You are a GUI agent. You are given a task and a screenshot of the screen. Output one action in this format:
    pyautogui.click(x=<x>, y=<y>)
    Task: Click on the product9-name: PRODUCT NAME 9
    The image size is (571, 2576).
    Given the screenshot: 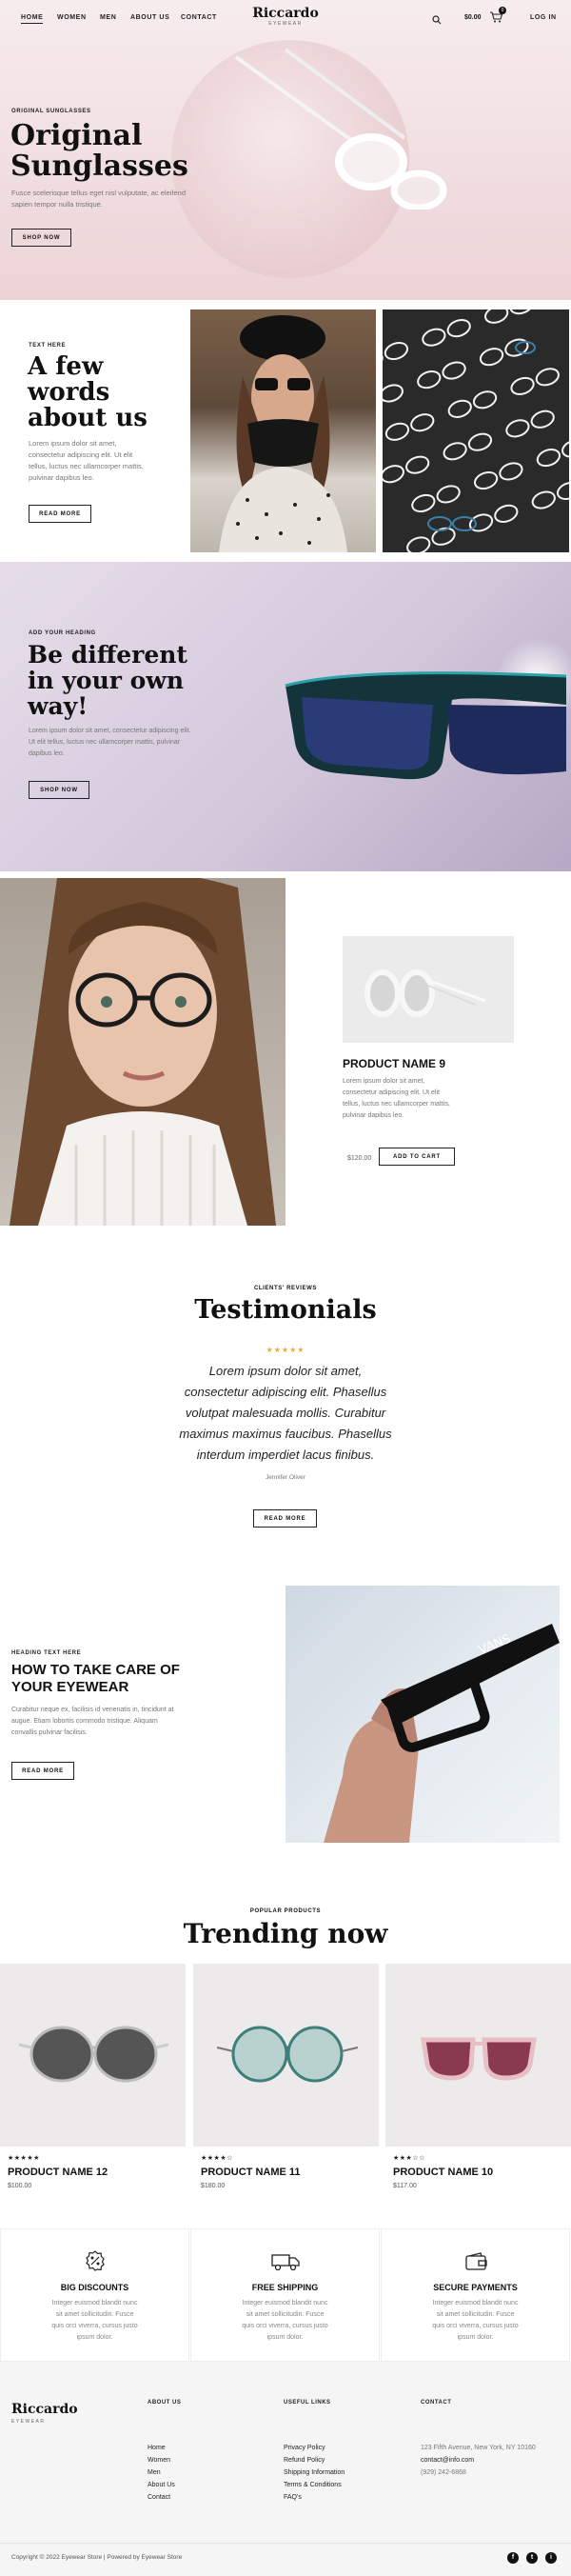 What is the action you would take?
    pyautogui.click(x=394, y=1063)
    